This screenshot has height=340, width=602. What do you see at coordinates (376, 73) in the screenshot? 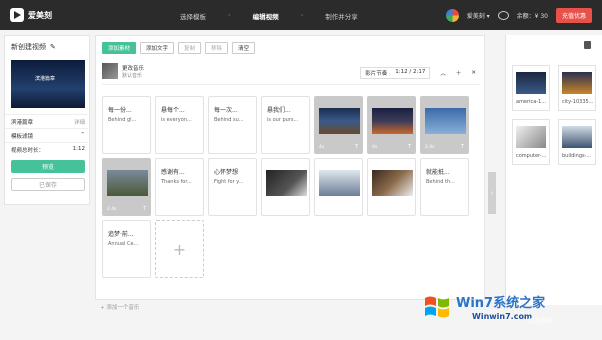
I see `rhythm-button: 影片节奏` at bounding box center [376, 73].